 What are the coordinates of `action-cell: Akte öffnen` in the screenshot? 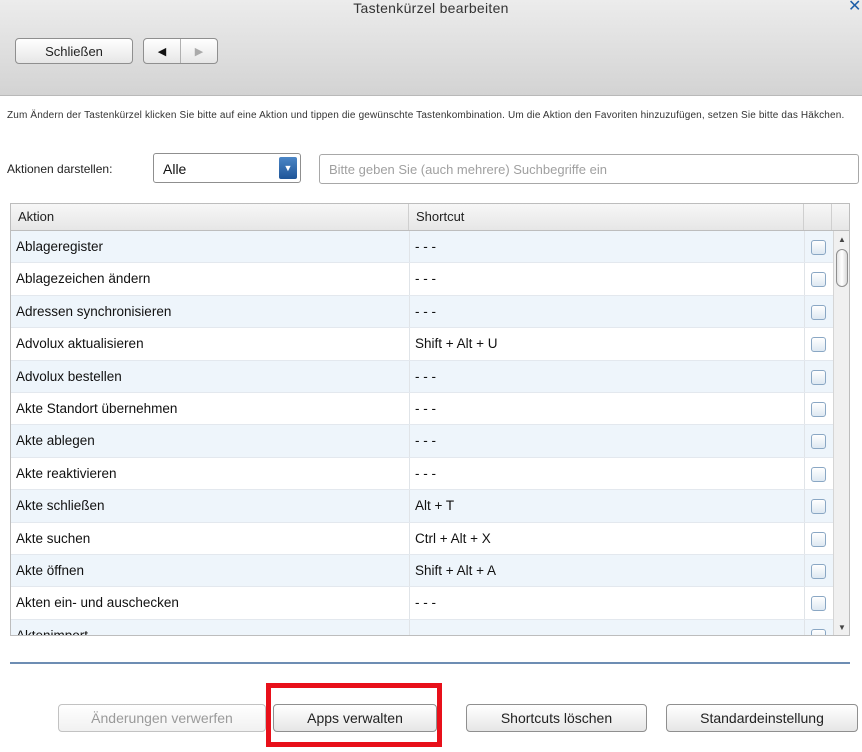 It's located at (50, 570).